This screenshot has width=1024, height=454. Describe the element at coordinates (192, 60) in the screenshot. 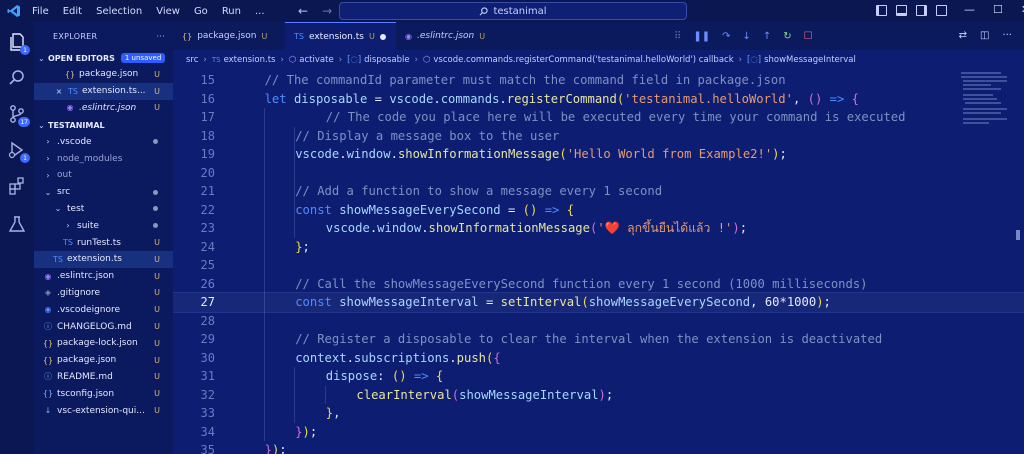

I see `breadcrumb-src: src` at that location.